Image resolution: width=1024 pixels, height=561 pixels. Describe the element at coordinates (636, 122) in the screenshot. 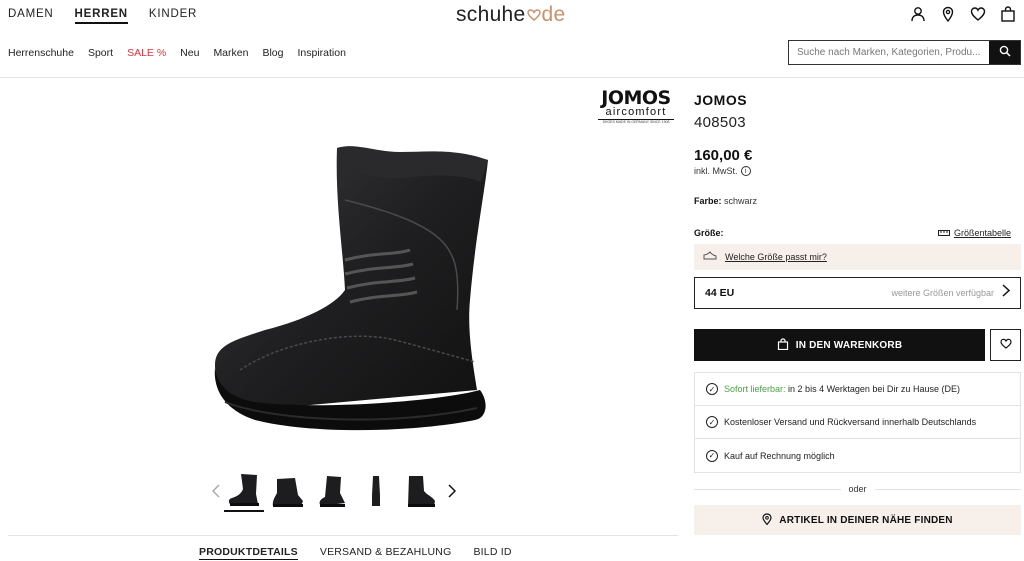

I see `brand-logo-claim: SHOES MADE IN GERMANY SINCE 1908` at that location.